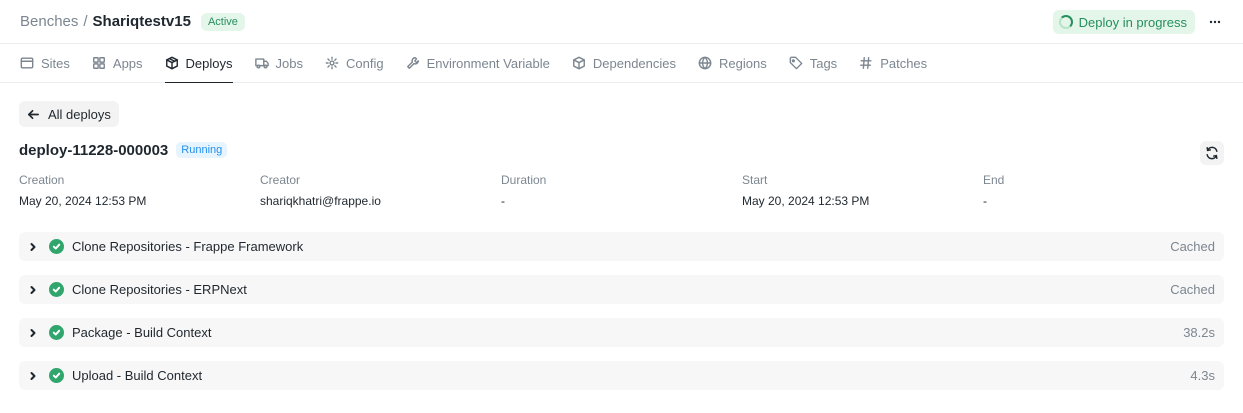  I want to click on meta-label: Duration, so click(524, 180).